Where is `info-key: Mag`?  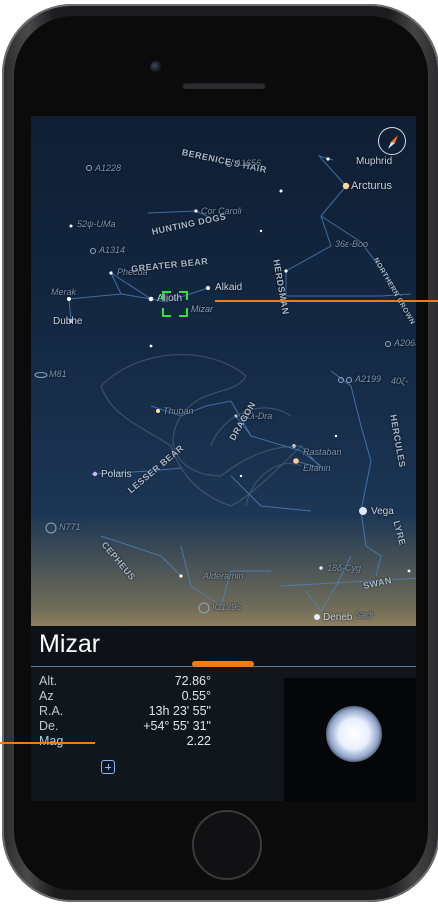 info-key: Mag is located at coordinates (51, 741).